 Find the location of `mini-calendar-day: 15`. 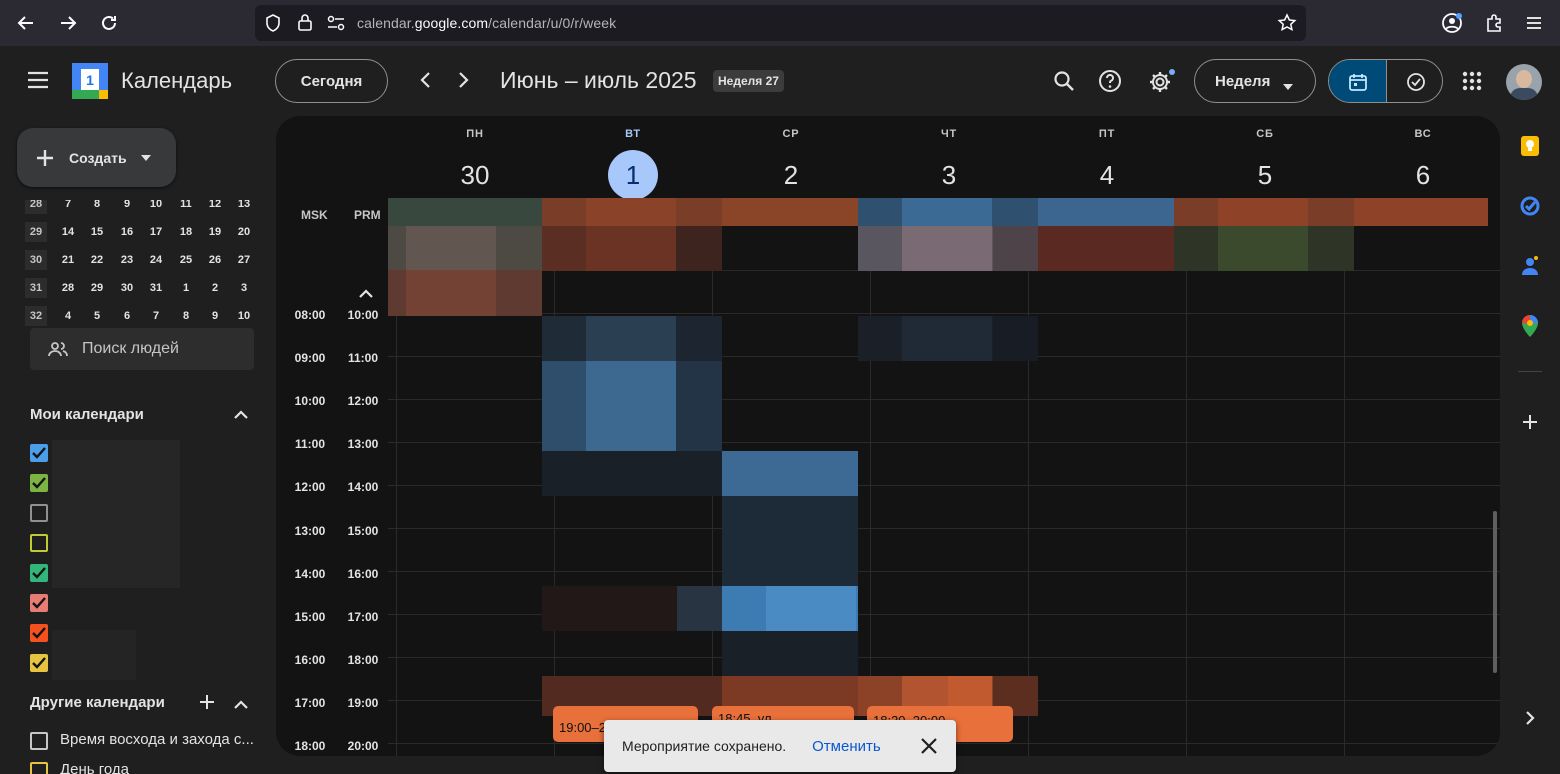

mini-calendar-day: 15 is located at coordinates (97, 232).